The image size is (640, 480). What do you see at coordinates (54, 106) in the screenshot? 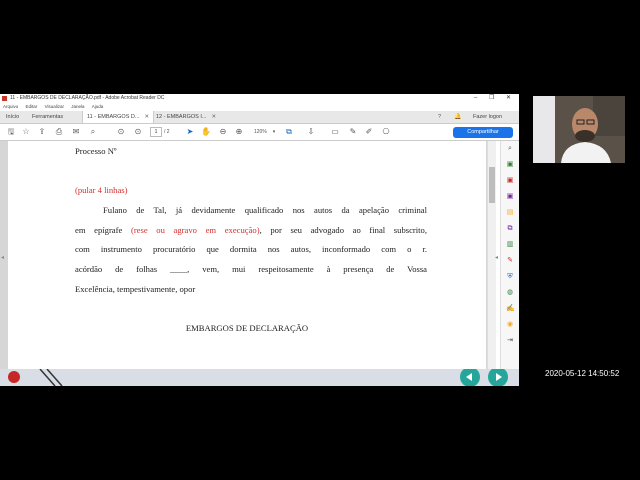
I see `menu-visualizar: Visualizar` at bounding box center [54, 106].